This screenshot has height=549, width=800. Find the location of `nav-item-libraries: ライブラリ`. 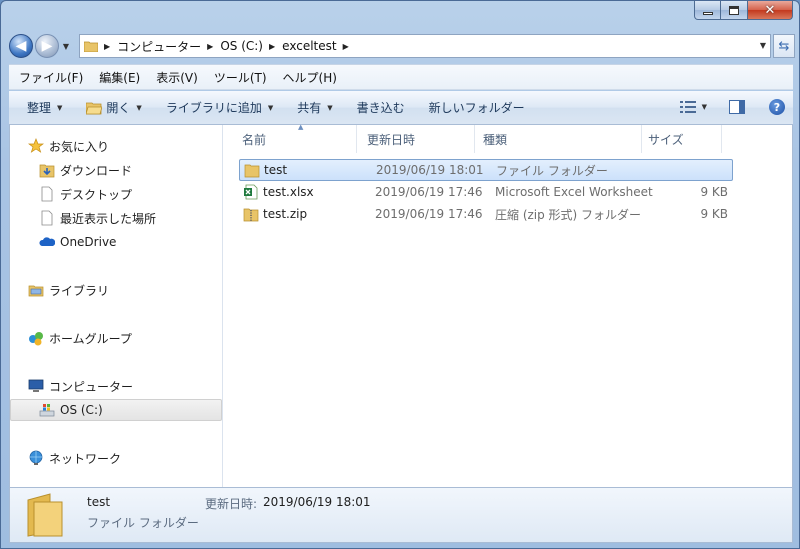

nav-item-libraries: ライブラリ is located at coordinates (116, 290).